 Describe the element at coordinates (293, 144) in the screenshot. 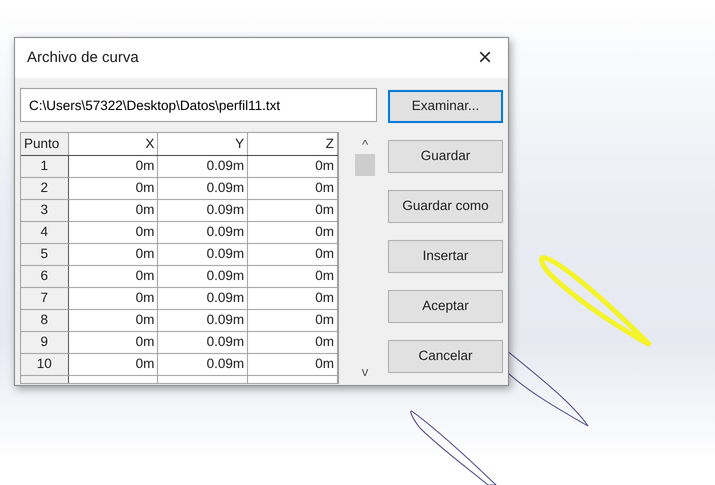

I see `column-header: Z` at that location.